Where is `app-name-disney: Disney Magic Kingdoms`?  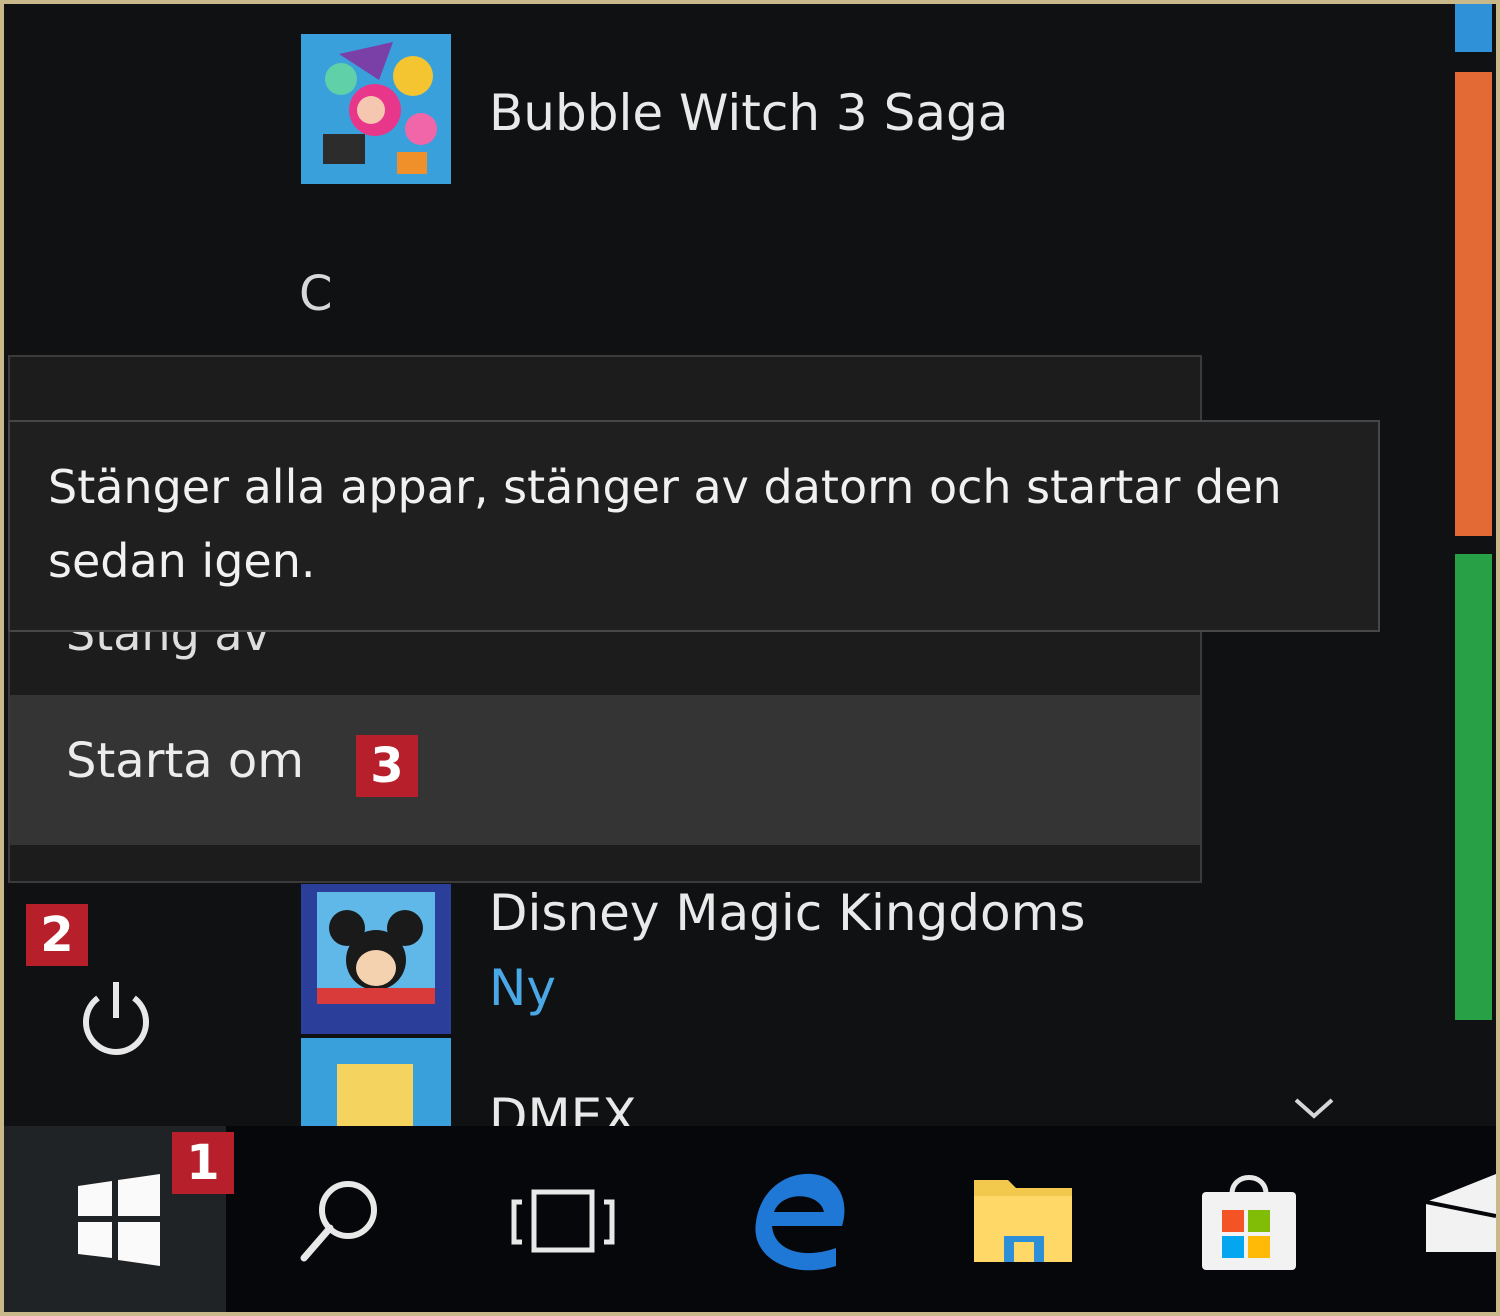 app-name-disney: Disney Magic Kingdoms is located at coordinates (787, 913).